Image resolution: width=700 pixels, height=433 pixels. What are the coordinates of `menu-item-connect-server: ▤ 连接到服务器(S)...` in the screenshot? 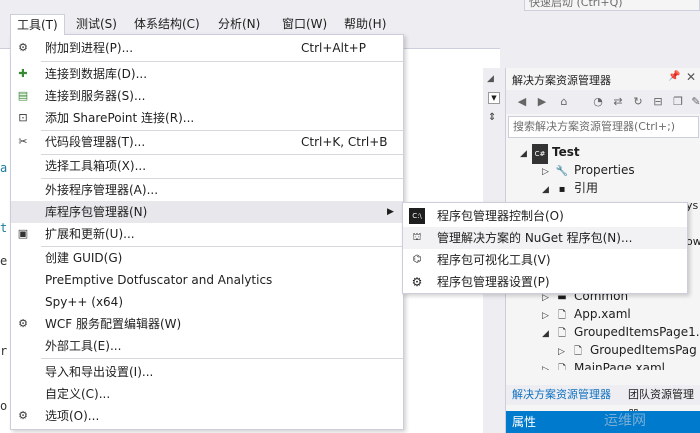 It's located at (207, 96).